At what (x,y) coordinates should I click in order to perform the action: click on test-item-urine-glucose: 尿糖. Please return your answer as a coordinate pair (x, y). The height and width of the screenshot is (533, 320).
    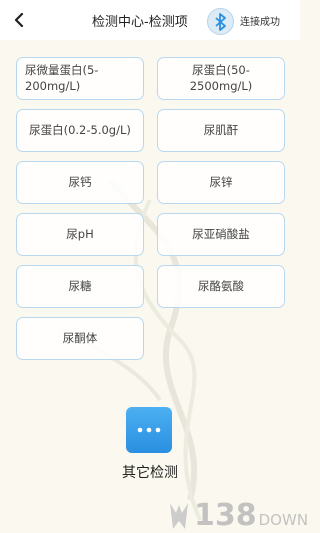
    Looking at the image, I should click on (80, 286).